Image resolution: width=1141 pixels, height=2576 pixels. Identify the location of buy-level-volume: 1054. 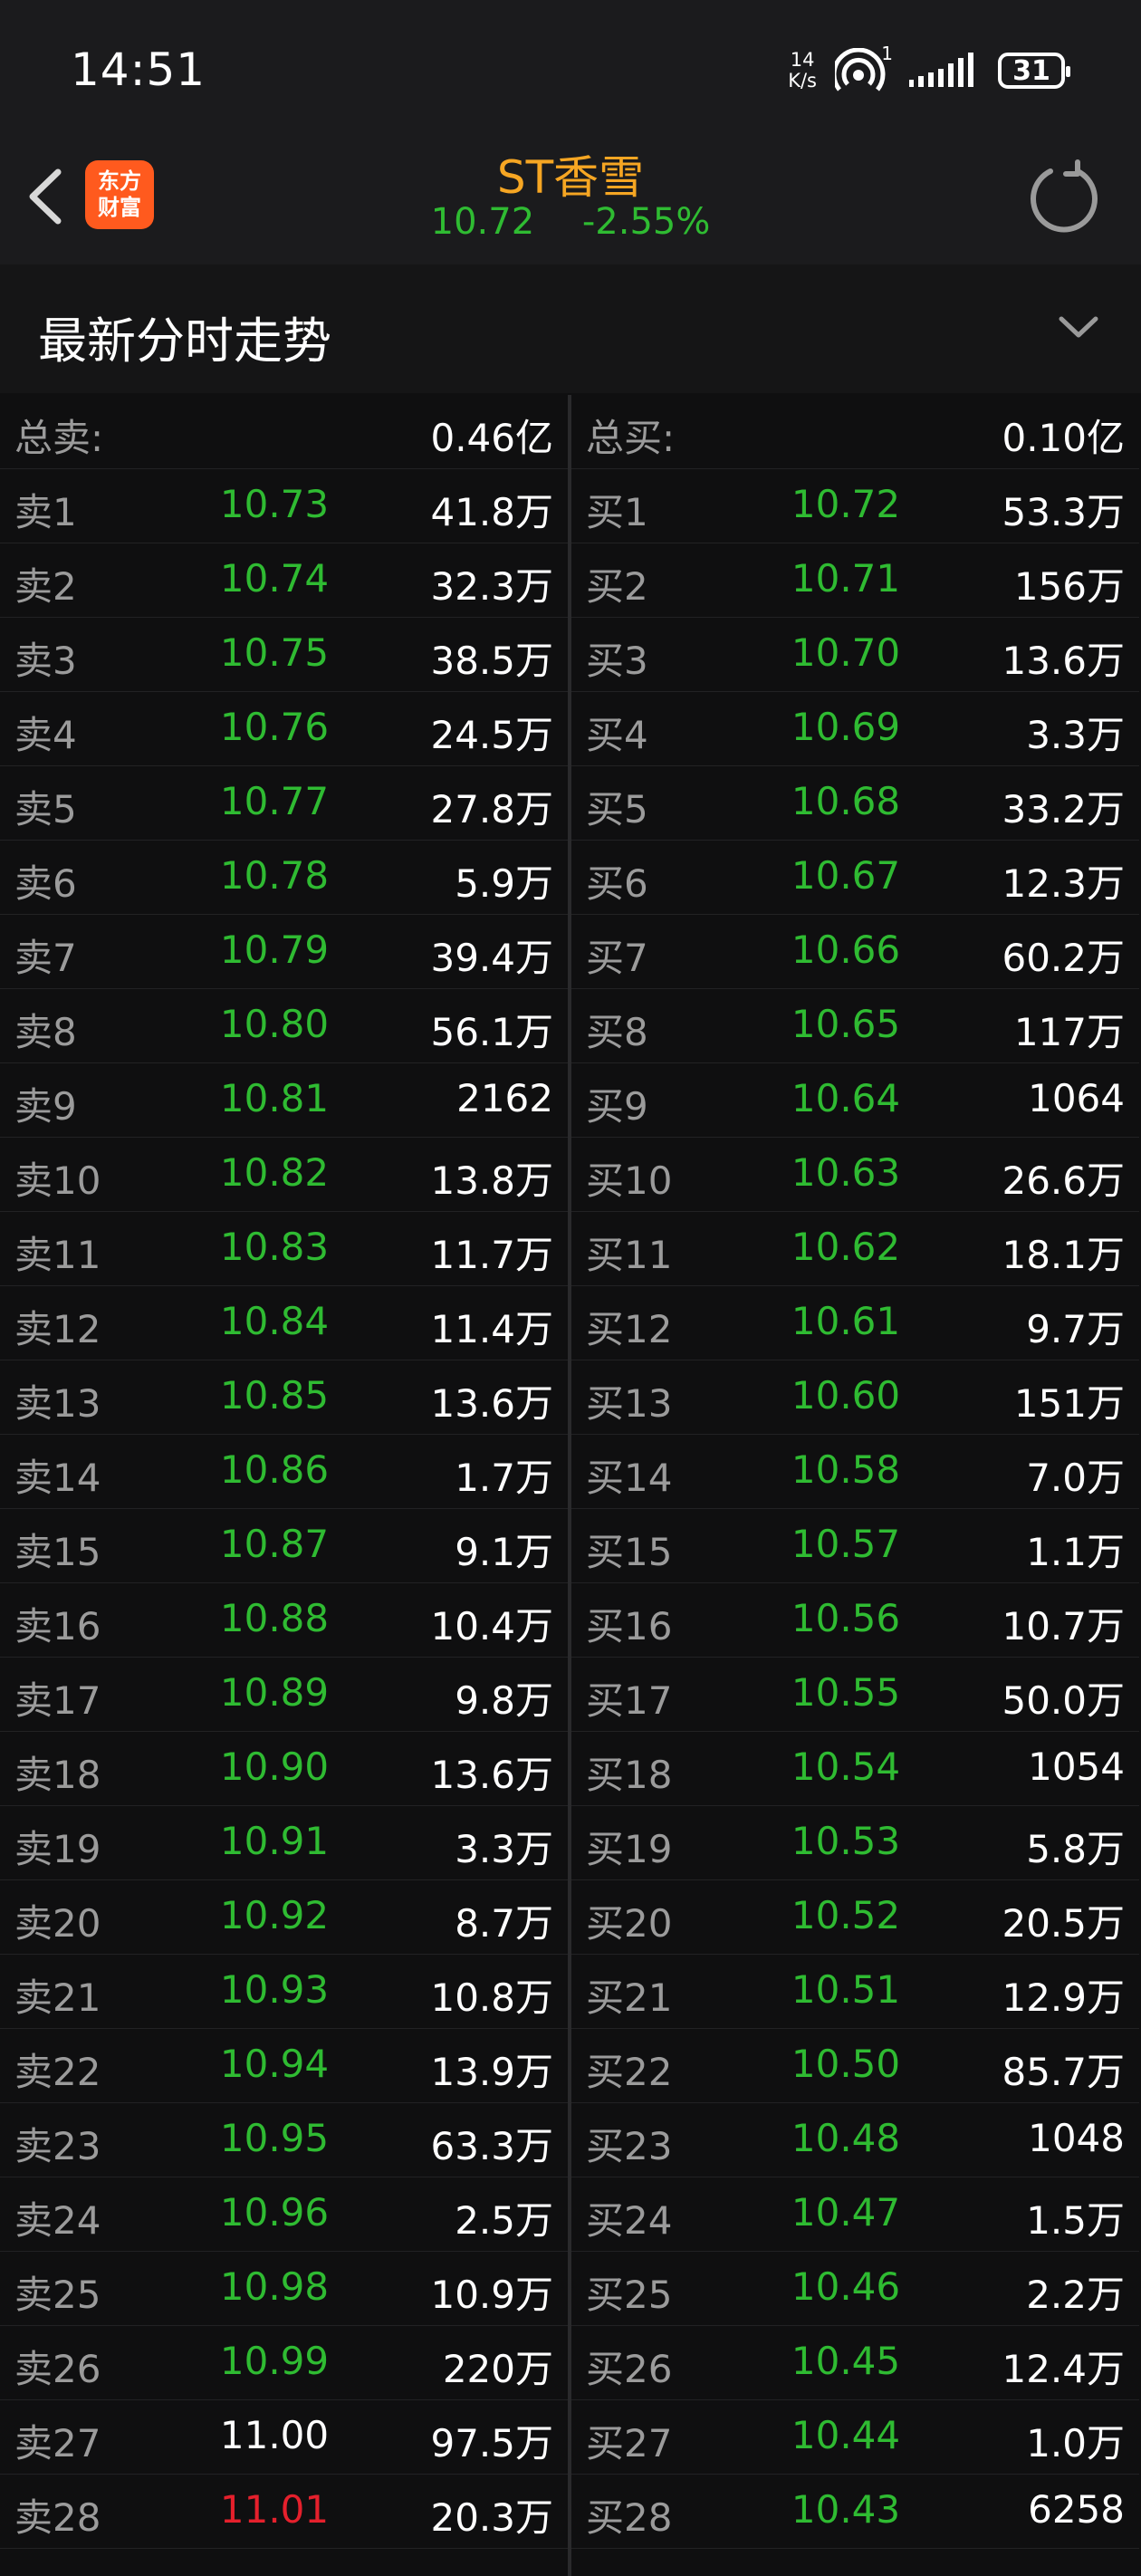
(1076, 1767).